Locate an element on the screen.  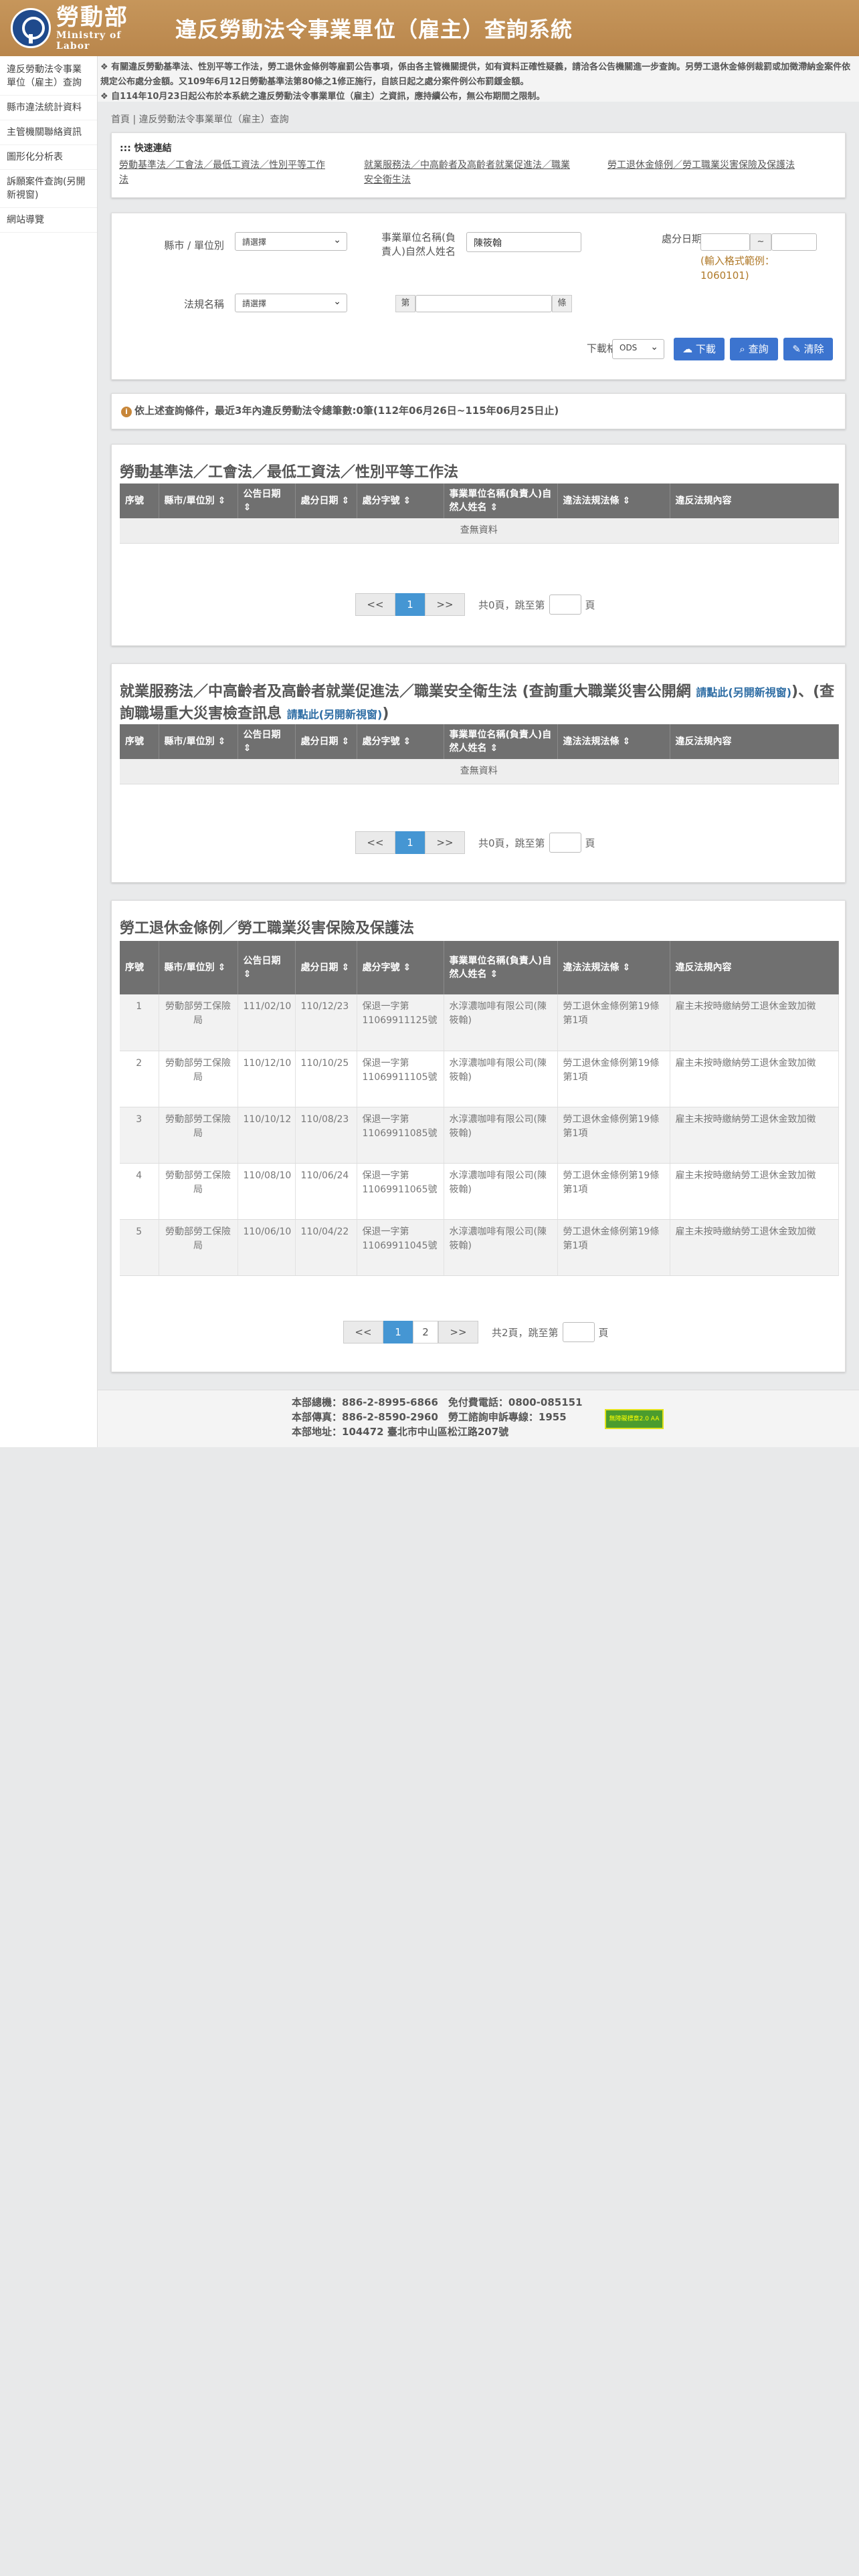
download-button: ☁ 下載 is located at coordinates (699, 349).